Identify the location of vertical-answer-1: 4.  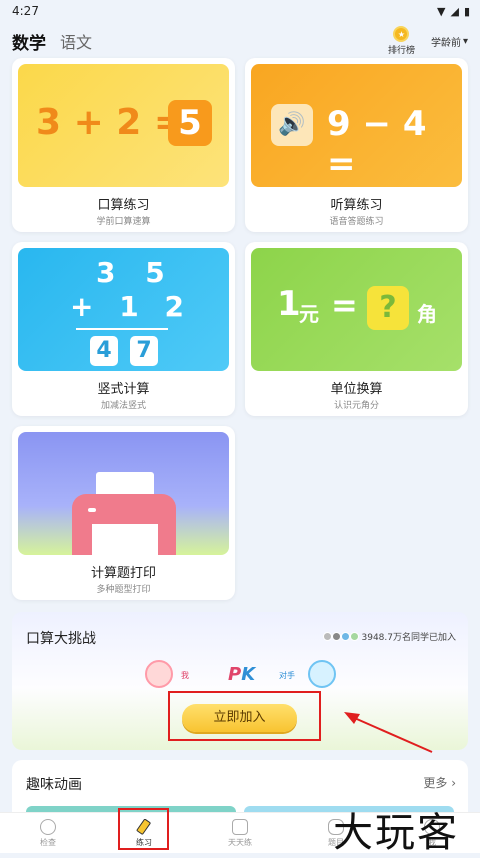
(104, 351).